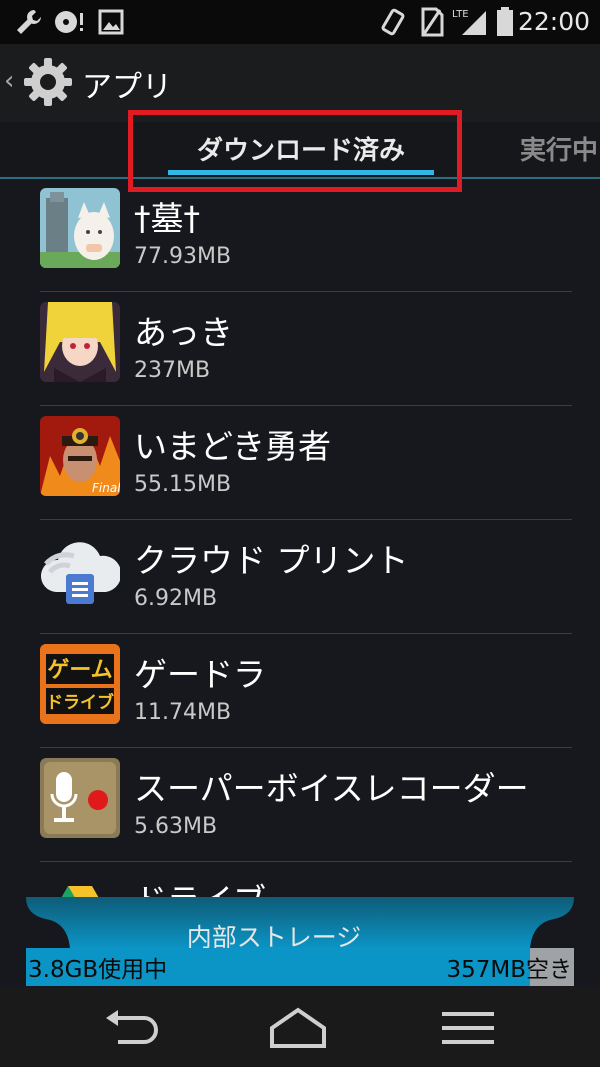  I want to click on app-size: 11.74MB, so click(183, 712).